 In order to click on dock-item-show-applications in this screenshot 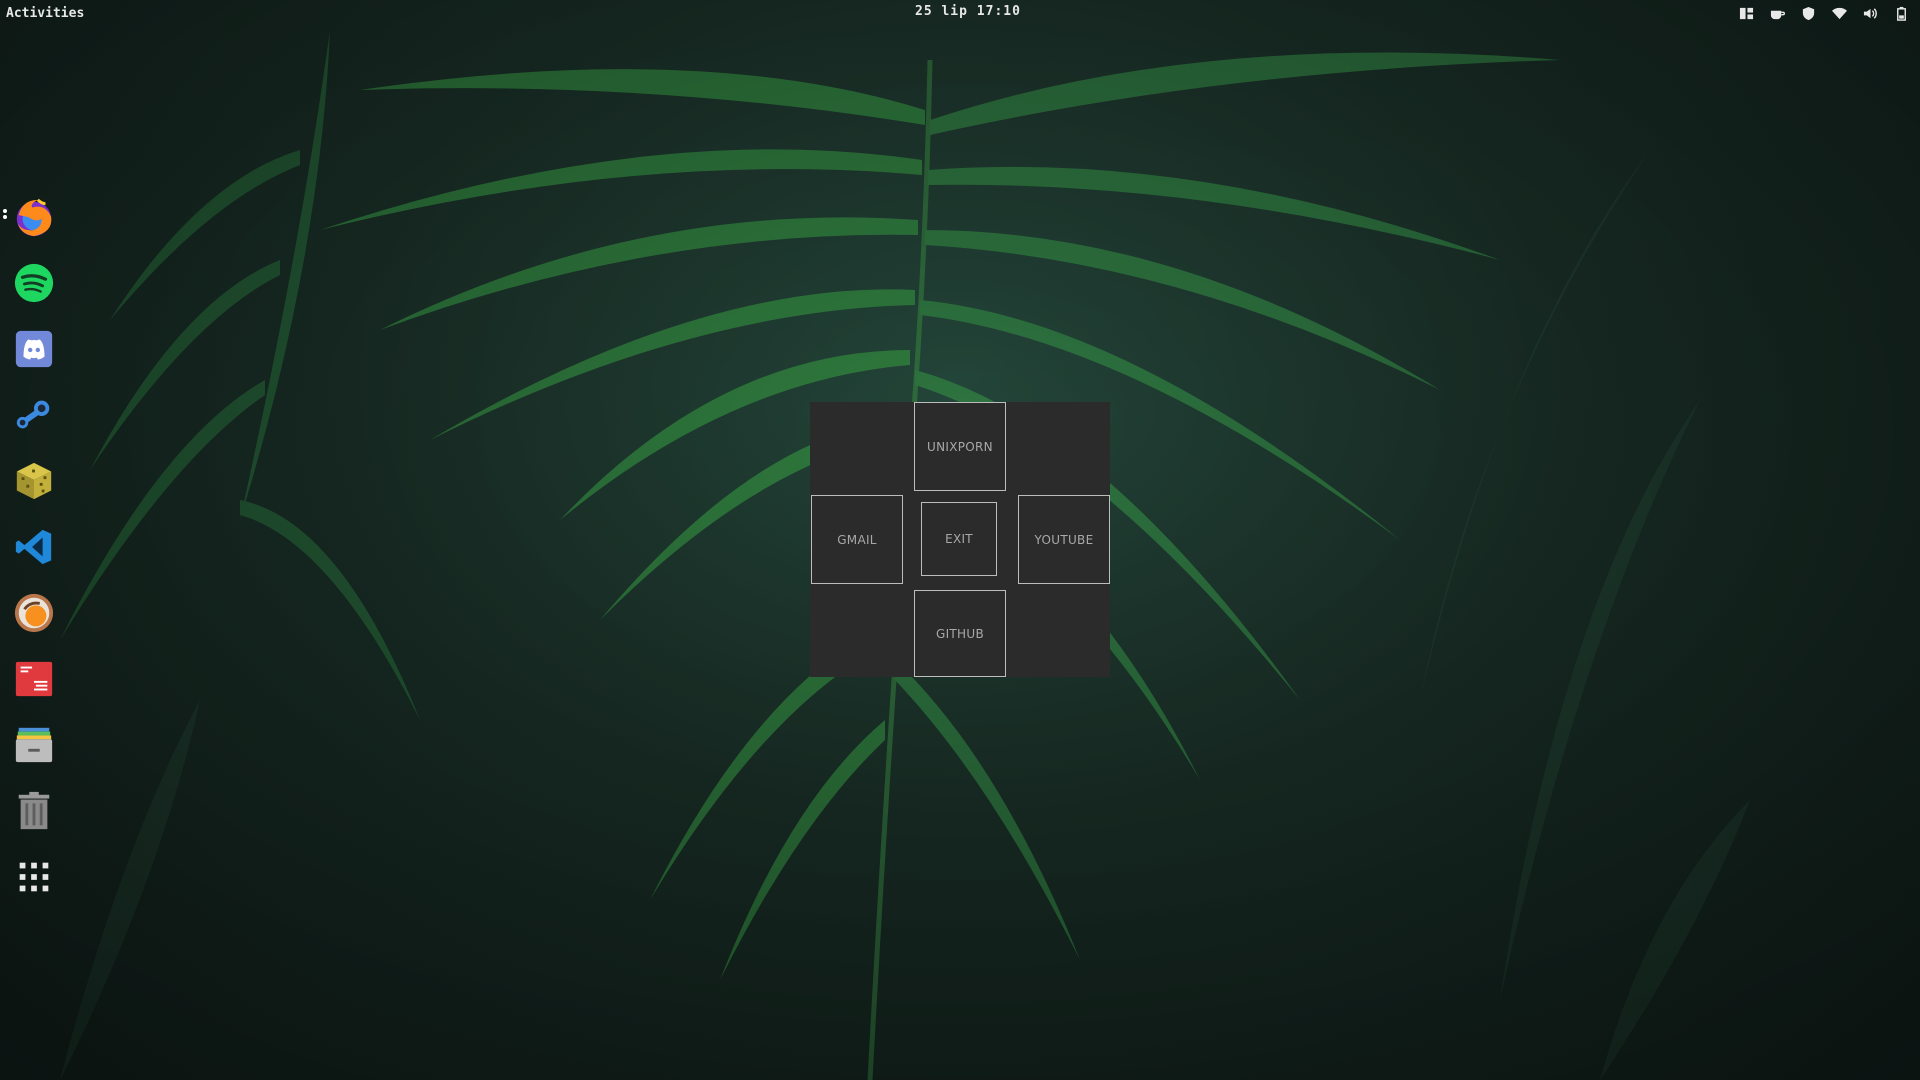, I will do `click(34, 877)`.